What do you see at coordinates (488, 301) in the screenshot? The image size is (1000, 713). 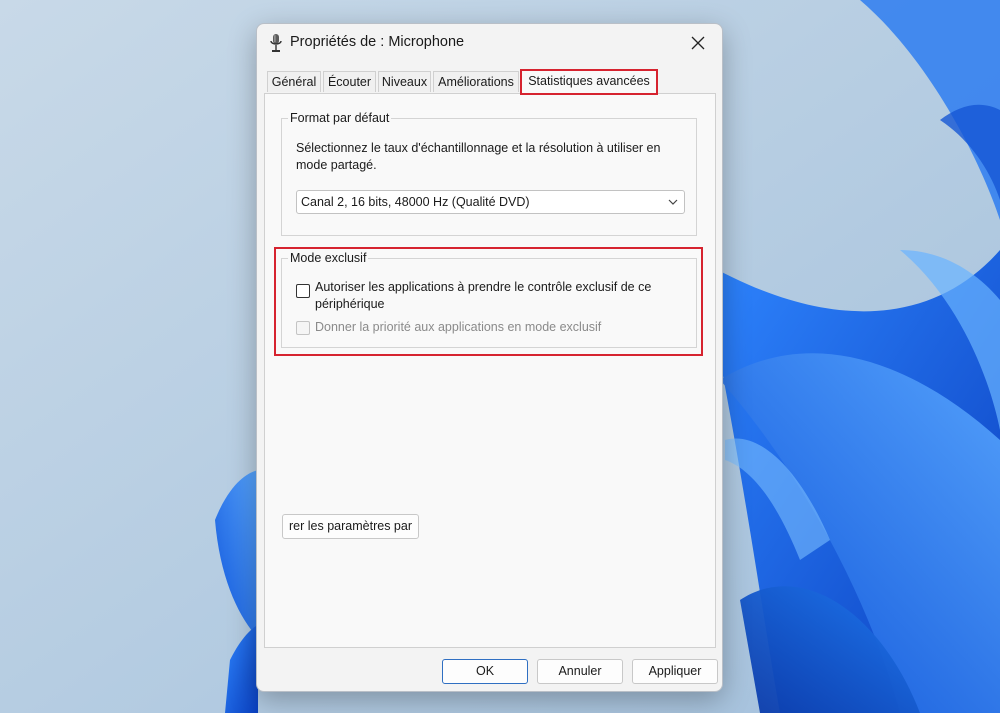 I see `highlight-exclusive-mode` at bounding box center [488, 301].